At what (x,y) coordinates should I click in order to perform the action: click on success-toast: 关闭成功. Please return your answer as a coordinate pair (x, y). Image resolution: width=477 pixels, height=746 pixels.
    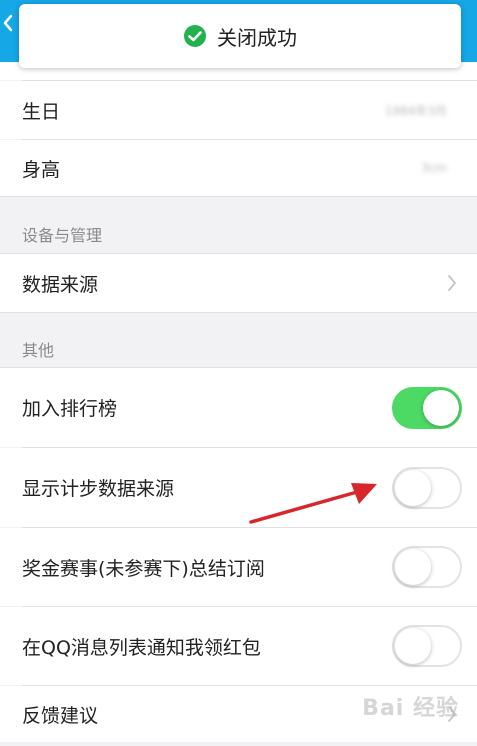
    Looking at the image, I should click on (240, 36).